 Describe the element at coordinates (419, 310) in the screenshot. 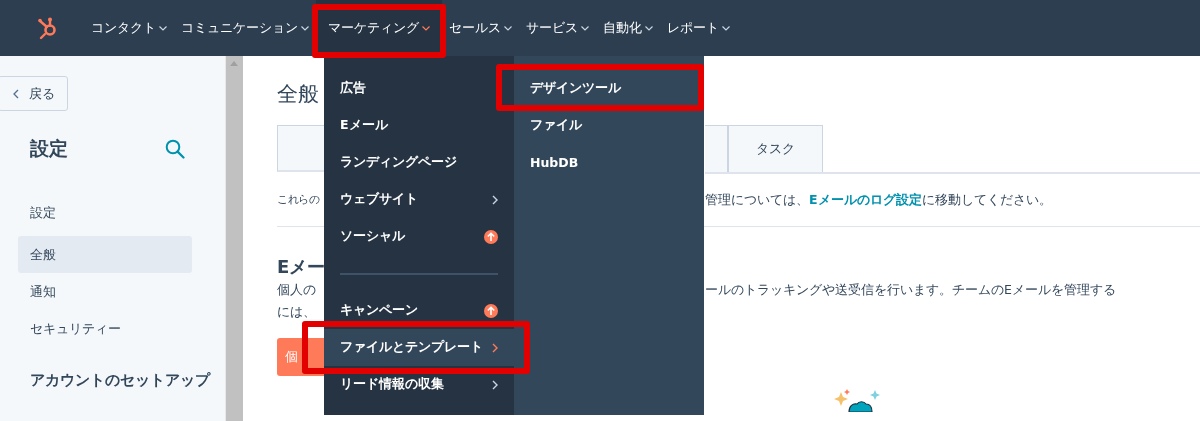

I see `menu-item: キャンペーン` at that location.